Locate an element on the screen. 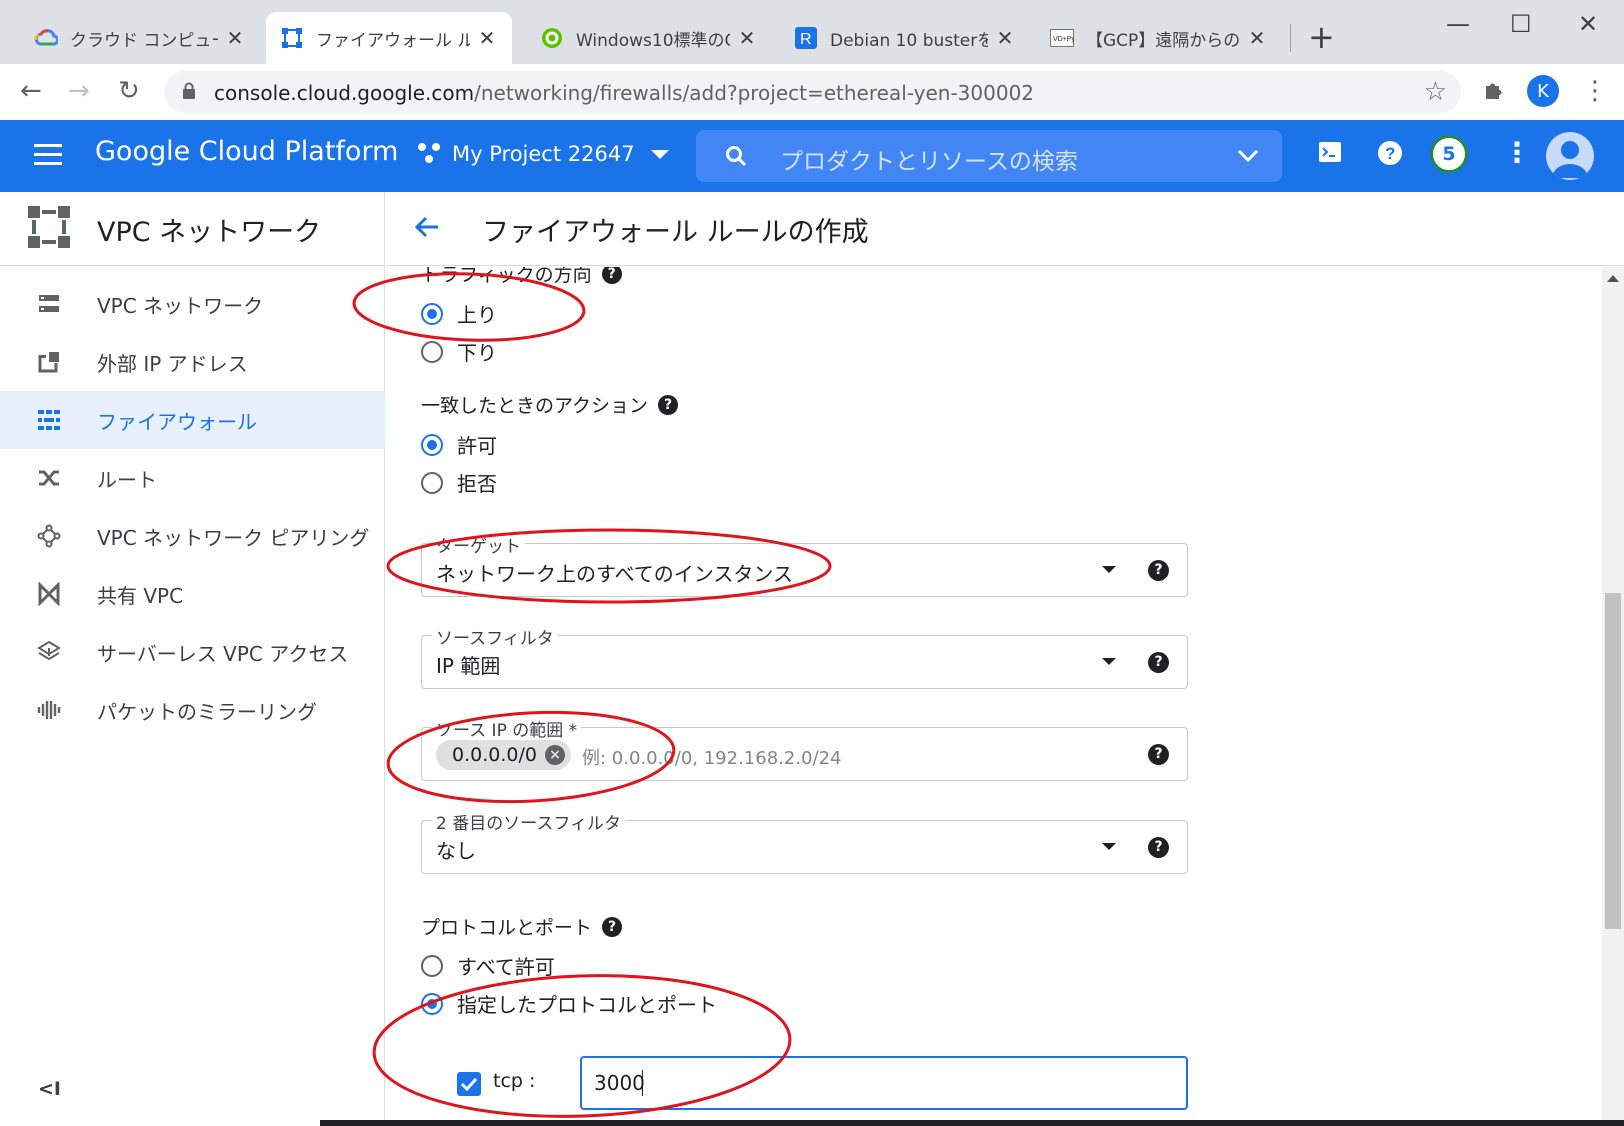  radio-specified-protocols: 指定したプロトコルとポート is located at coordinates (569, 1003).